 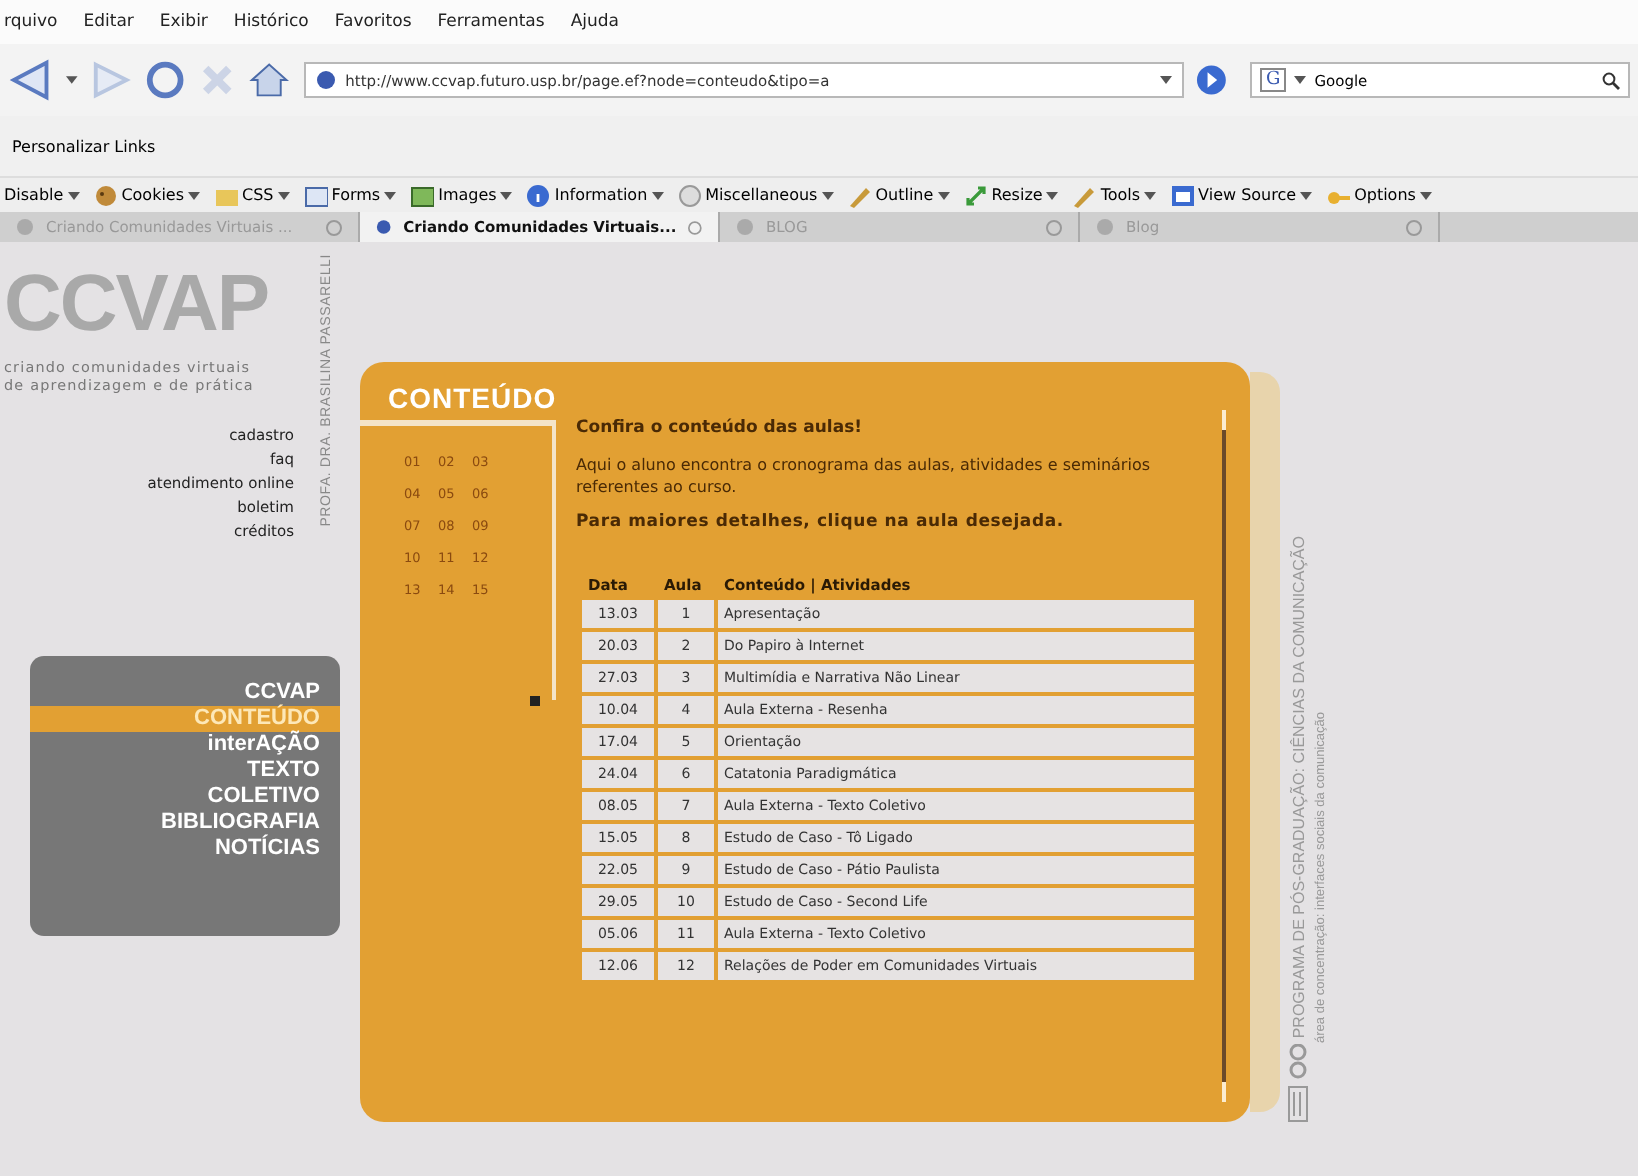 I want to click on menu-item: Exibir, so click(x=183, y=22).